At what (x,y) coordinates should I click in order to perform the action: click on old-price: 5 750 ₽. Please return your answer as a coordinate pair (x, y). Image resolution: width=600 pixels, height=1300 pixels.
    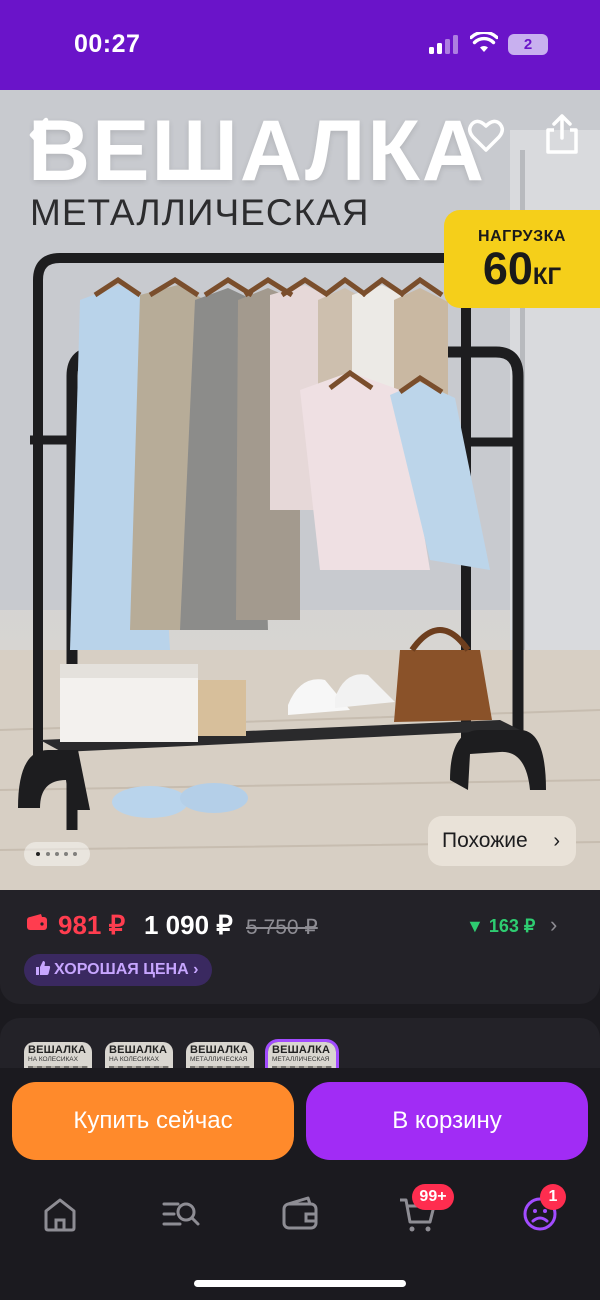
    Looking at the image, I should click on (282, 927).